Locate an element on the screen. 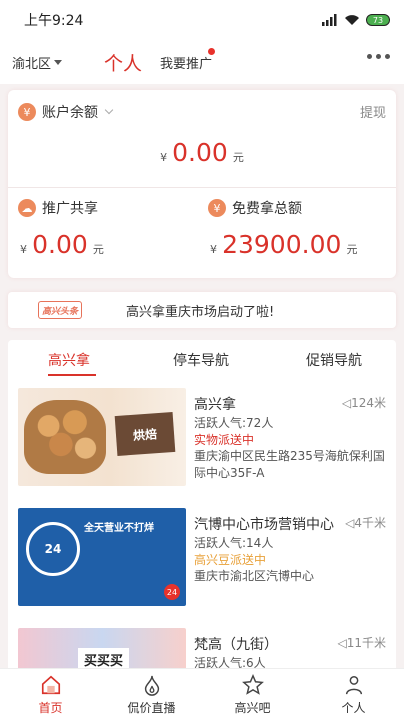 This screenshot has height=720, width=404. tabbar-item-community: 高兴吧 is located at coordinates (252, 694).